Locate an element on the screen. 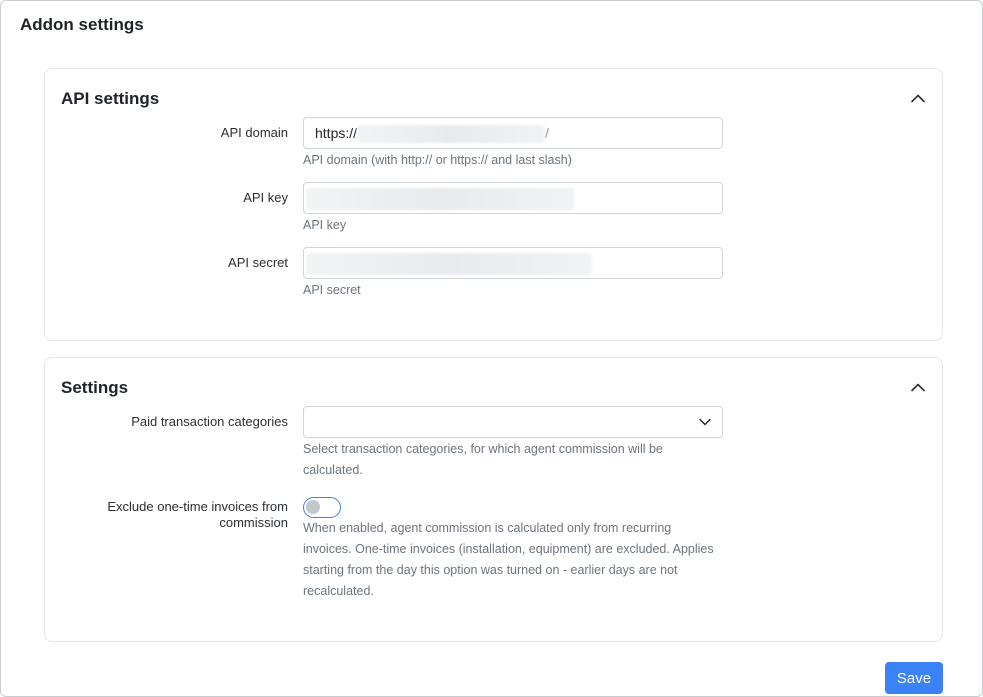  api-domain-suffix: / is located at coordinates (547, 133).